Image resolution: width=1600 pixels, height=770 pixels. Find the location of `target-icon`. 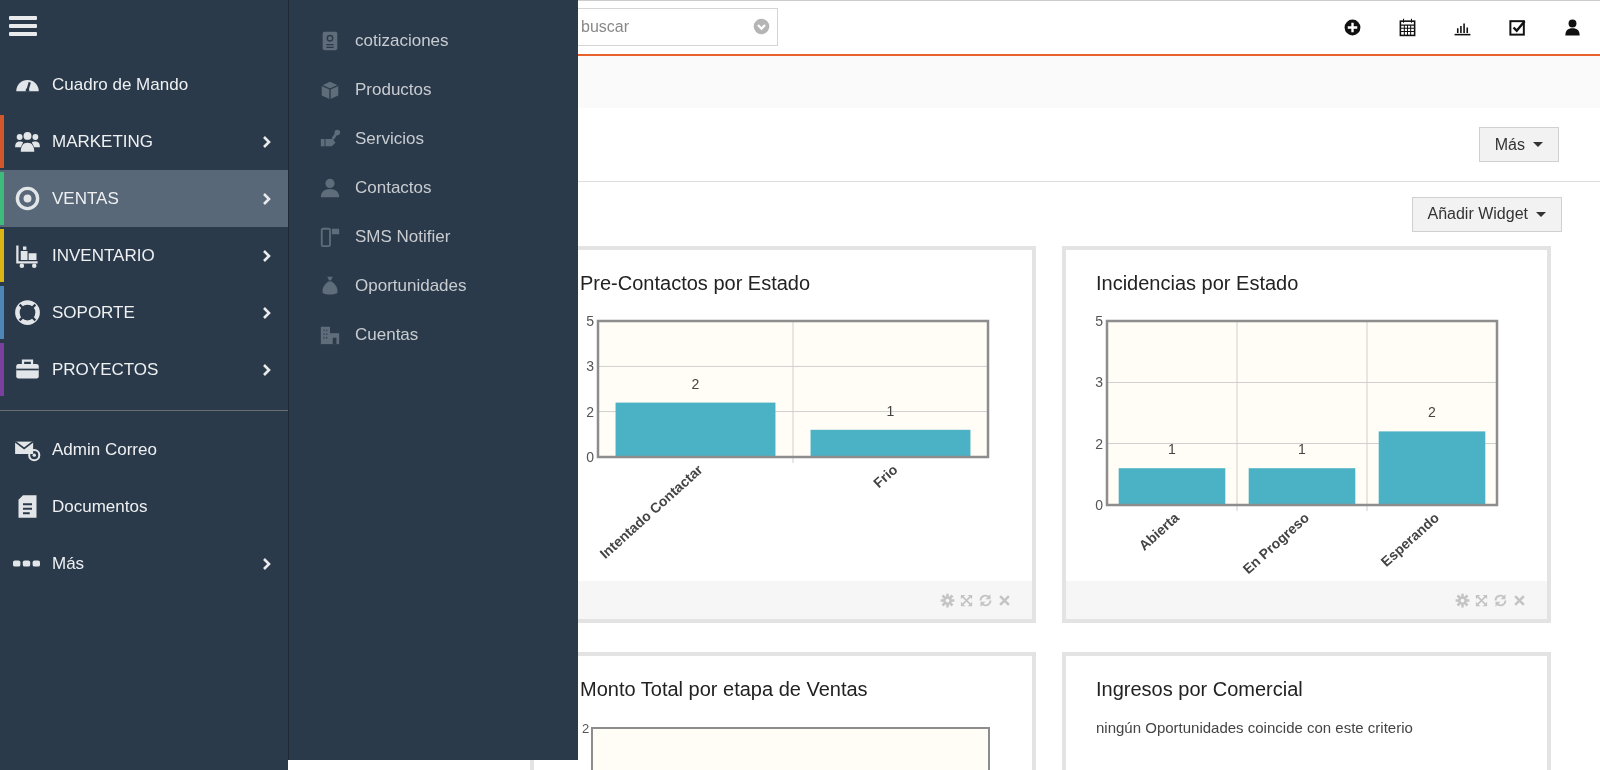

target-icon is located at coordinates (27, 198).